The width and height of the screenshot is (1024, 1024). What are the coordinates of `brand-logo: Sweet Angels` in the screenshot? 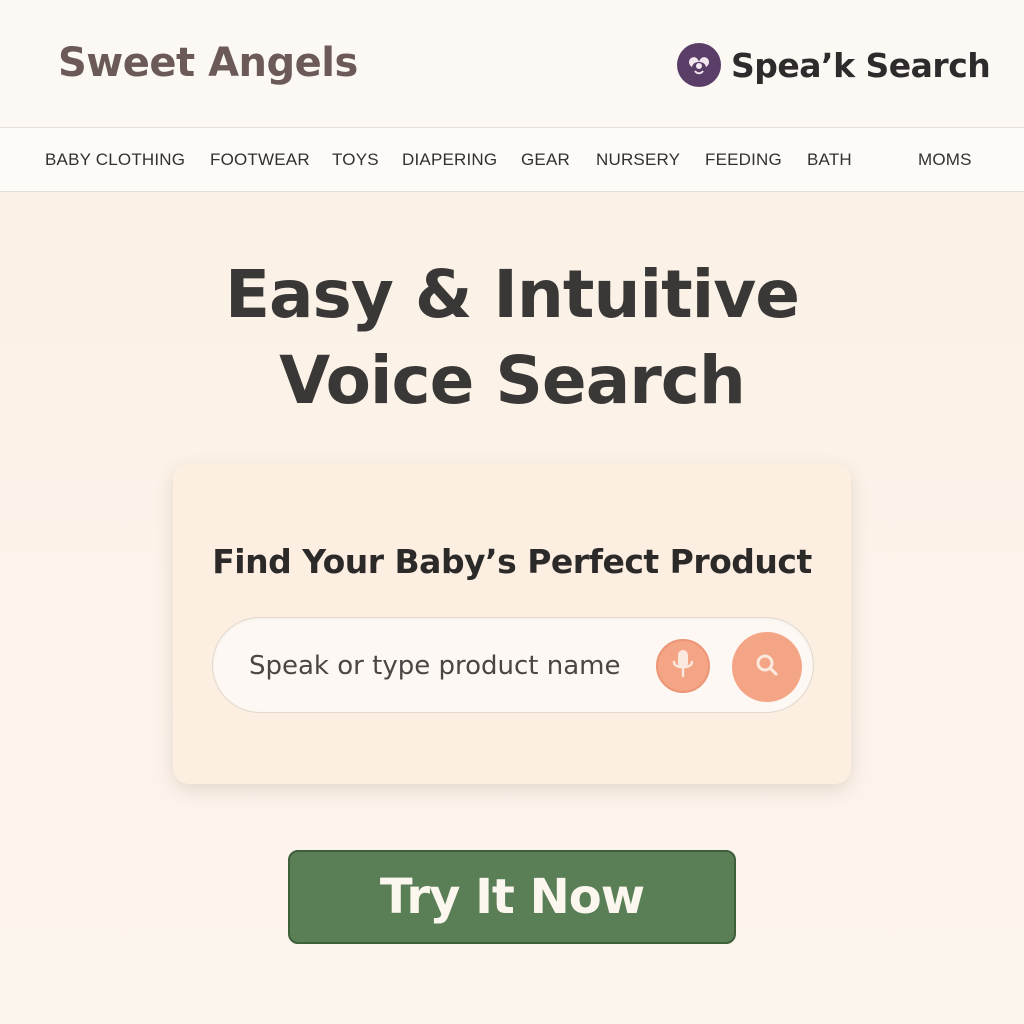 It's located at (208, 63).